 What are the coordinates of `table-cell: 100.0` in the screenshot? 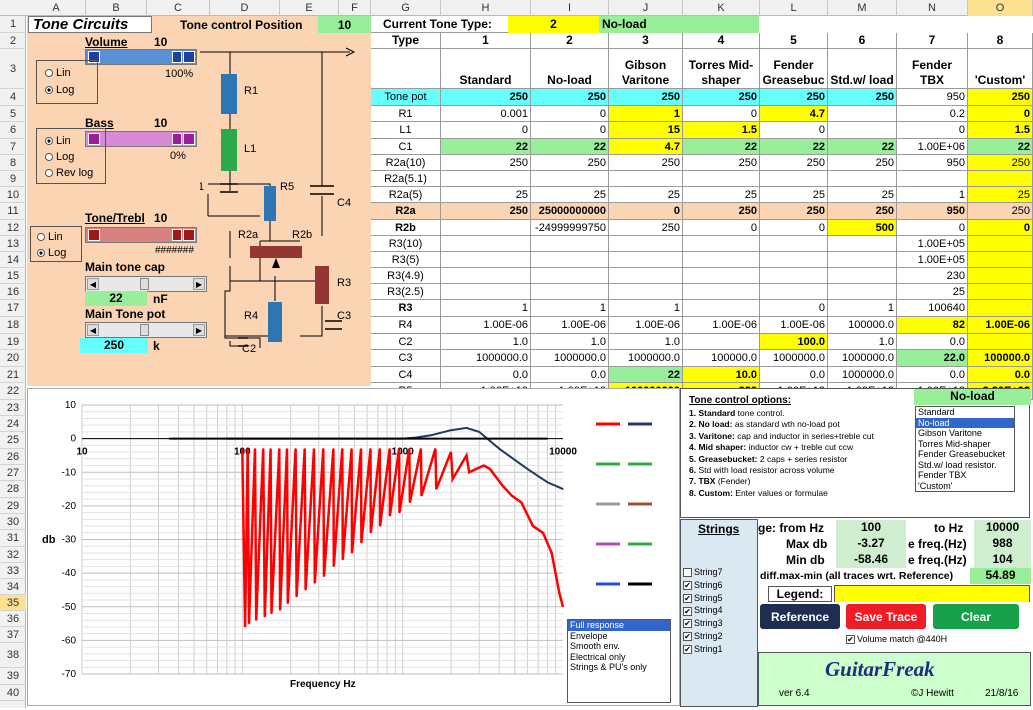 It's located at (794, 342).